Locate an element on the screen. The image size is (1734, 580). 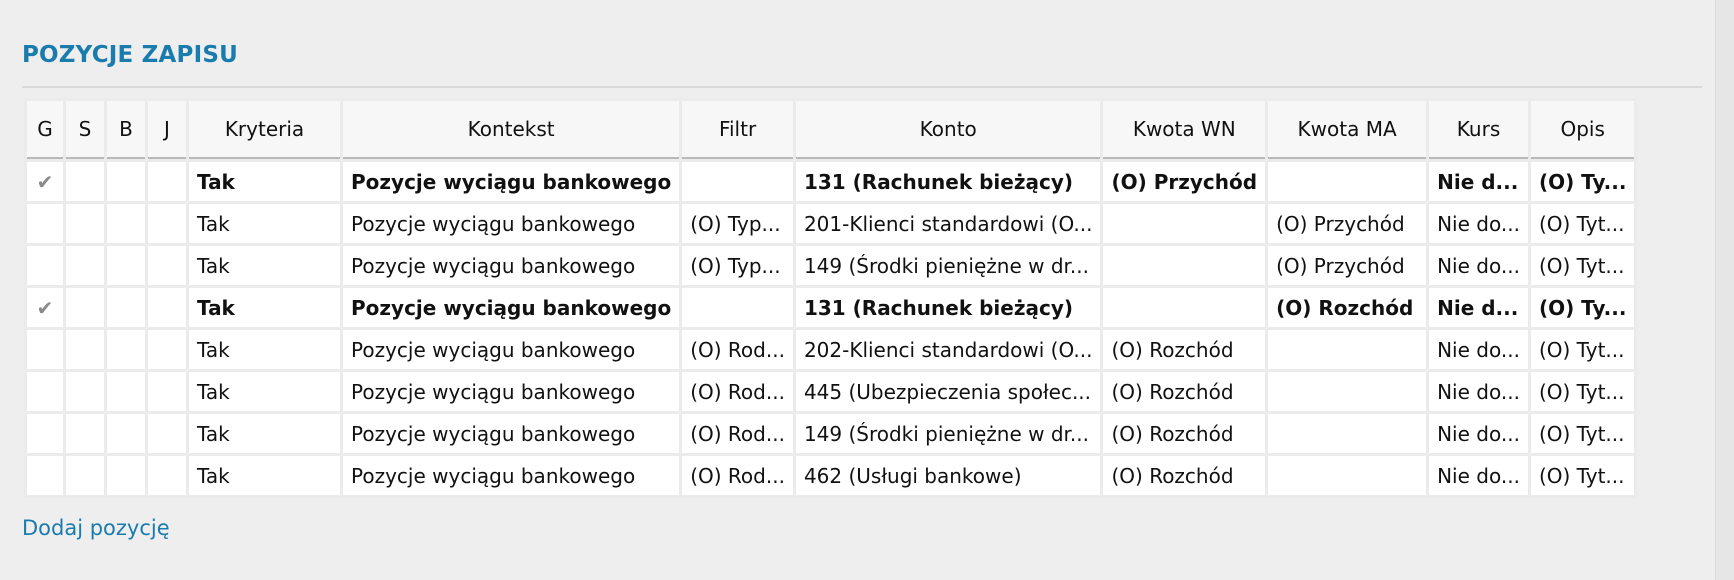
column-header-kwota-ma: Kwota MA is located at coordinates (1347, 130).